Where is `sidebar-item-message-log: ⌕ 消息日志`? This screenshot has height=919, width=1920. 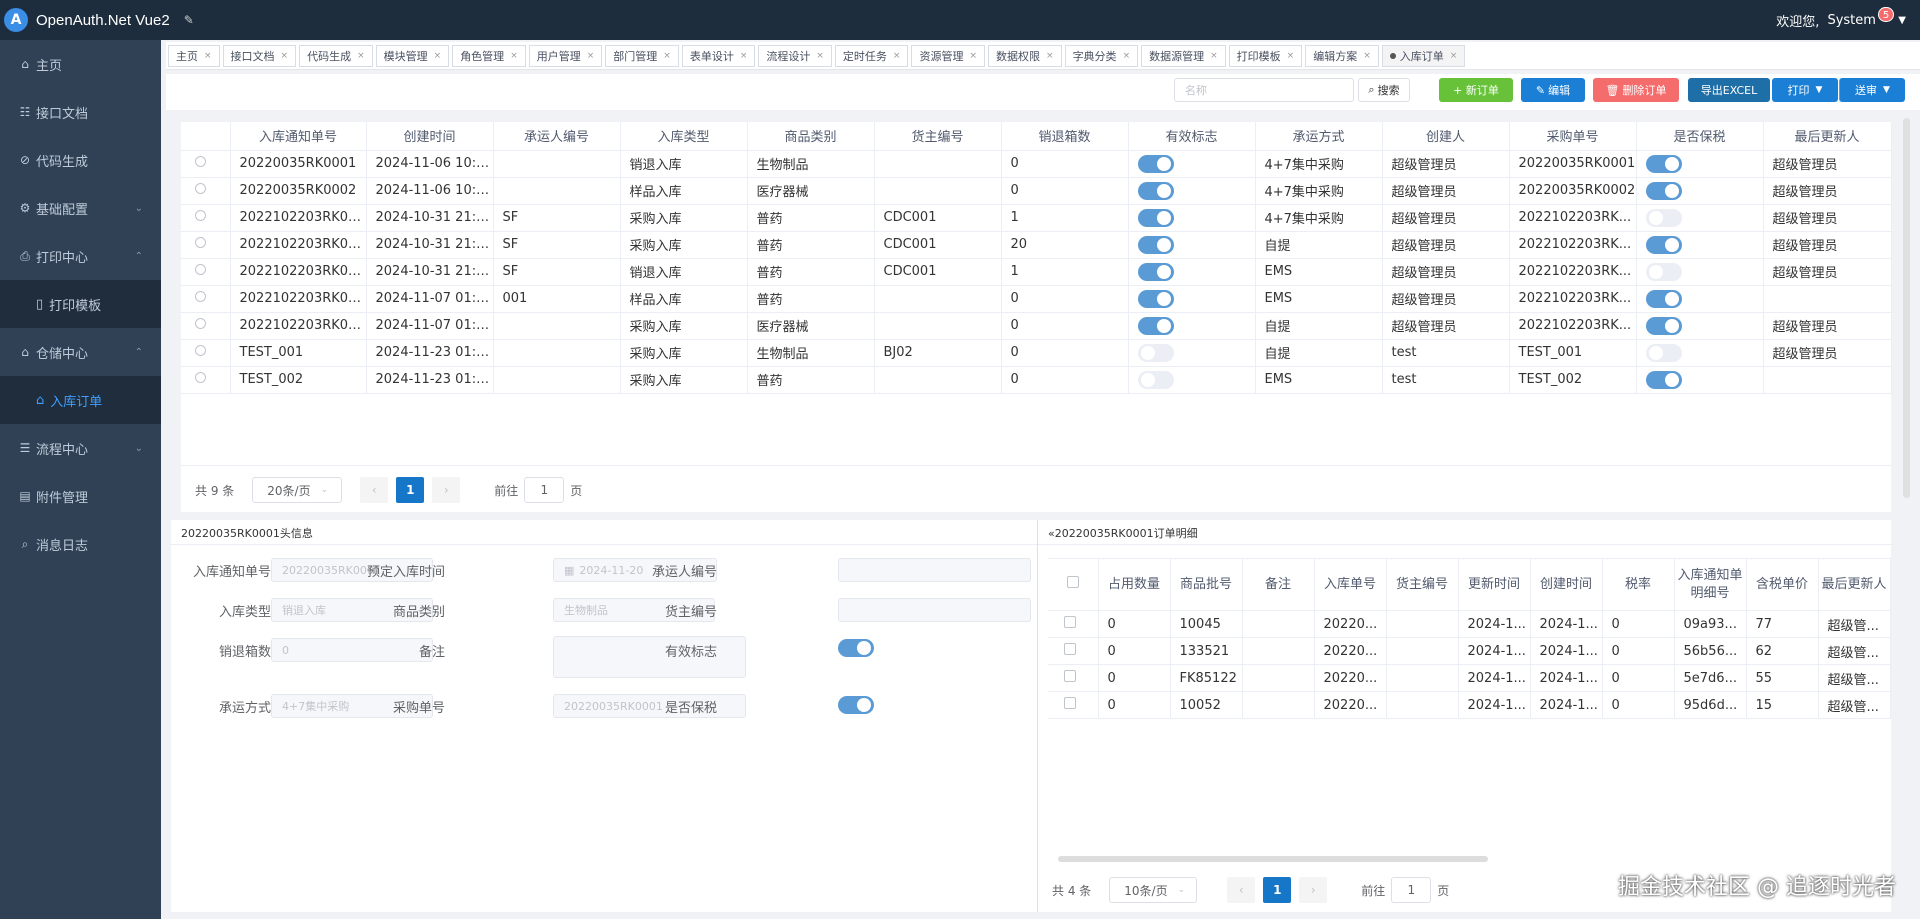 sidebar-item-message-log: ⌕ 消息日志 is located at coordinates (80, 544).